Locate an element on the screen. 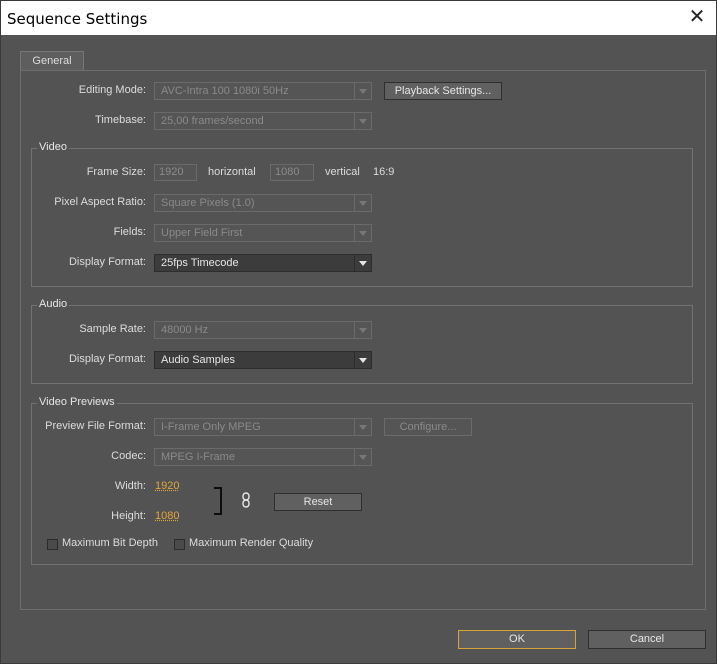 This screenshot has height=664, width=717. sample-rate-value: 48000 Hz is located at coordinates (185, 330).